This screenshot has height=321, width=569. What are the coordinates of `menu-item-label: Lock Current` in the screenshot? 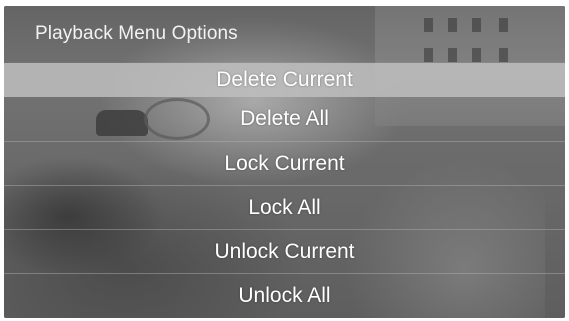 It's located at (284, 163).